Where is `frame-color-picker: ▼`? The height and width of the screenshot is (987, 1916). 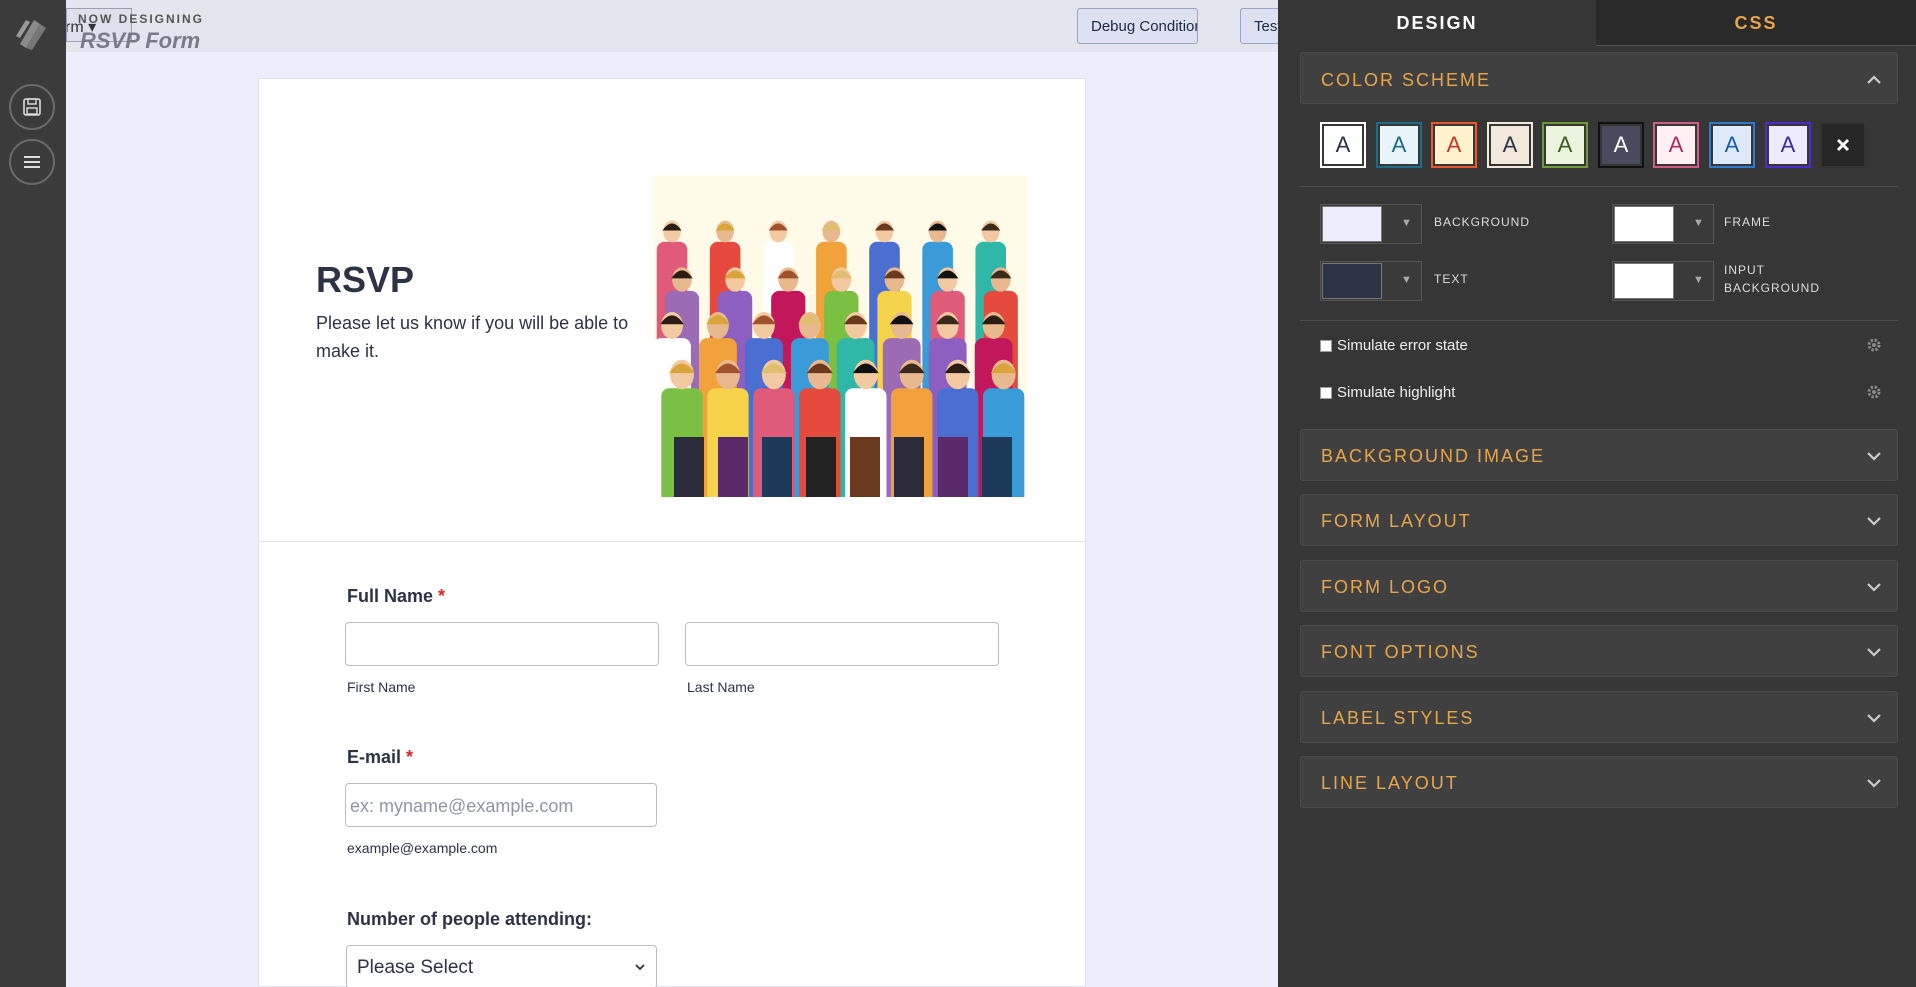 frame-color-picker: ▼ is located at coordinates (1663, 224).